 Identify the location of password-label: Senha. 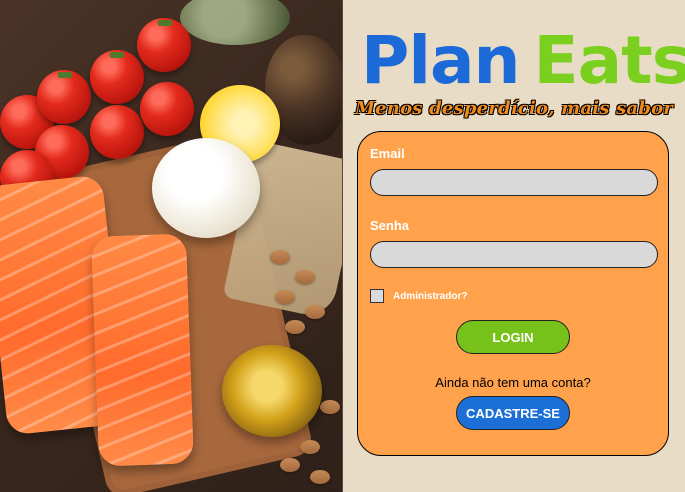
(390, 225).